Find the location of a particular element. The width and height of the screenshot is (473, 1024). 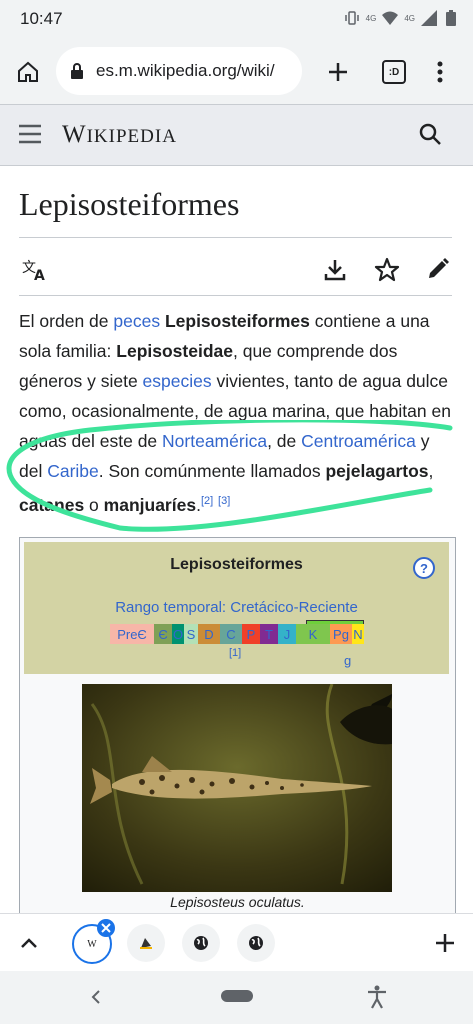

close-tab-button is located at coordinates (106, 928).